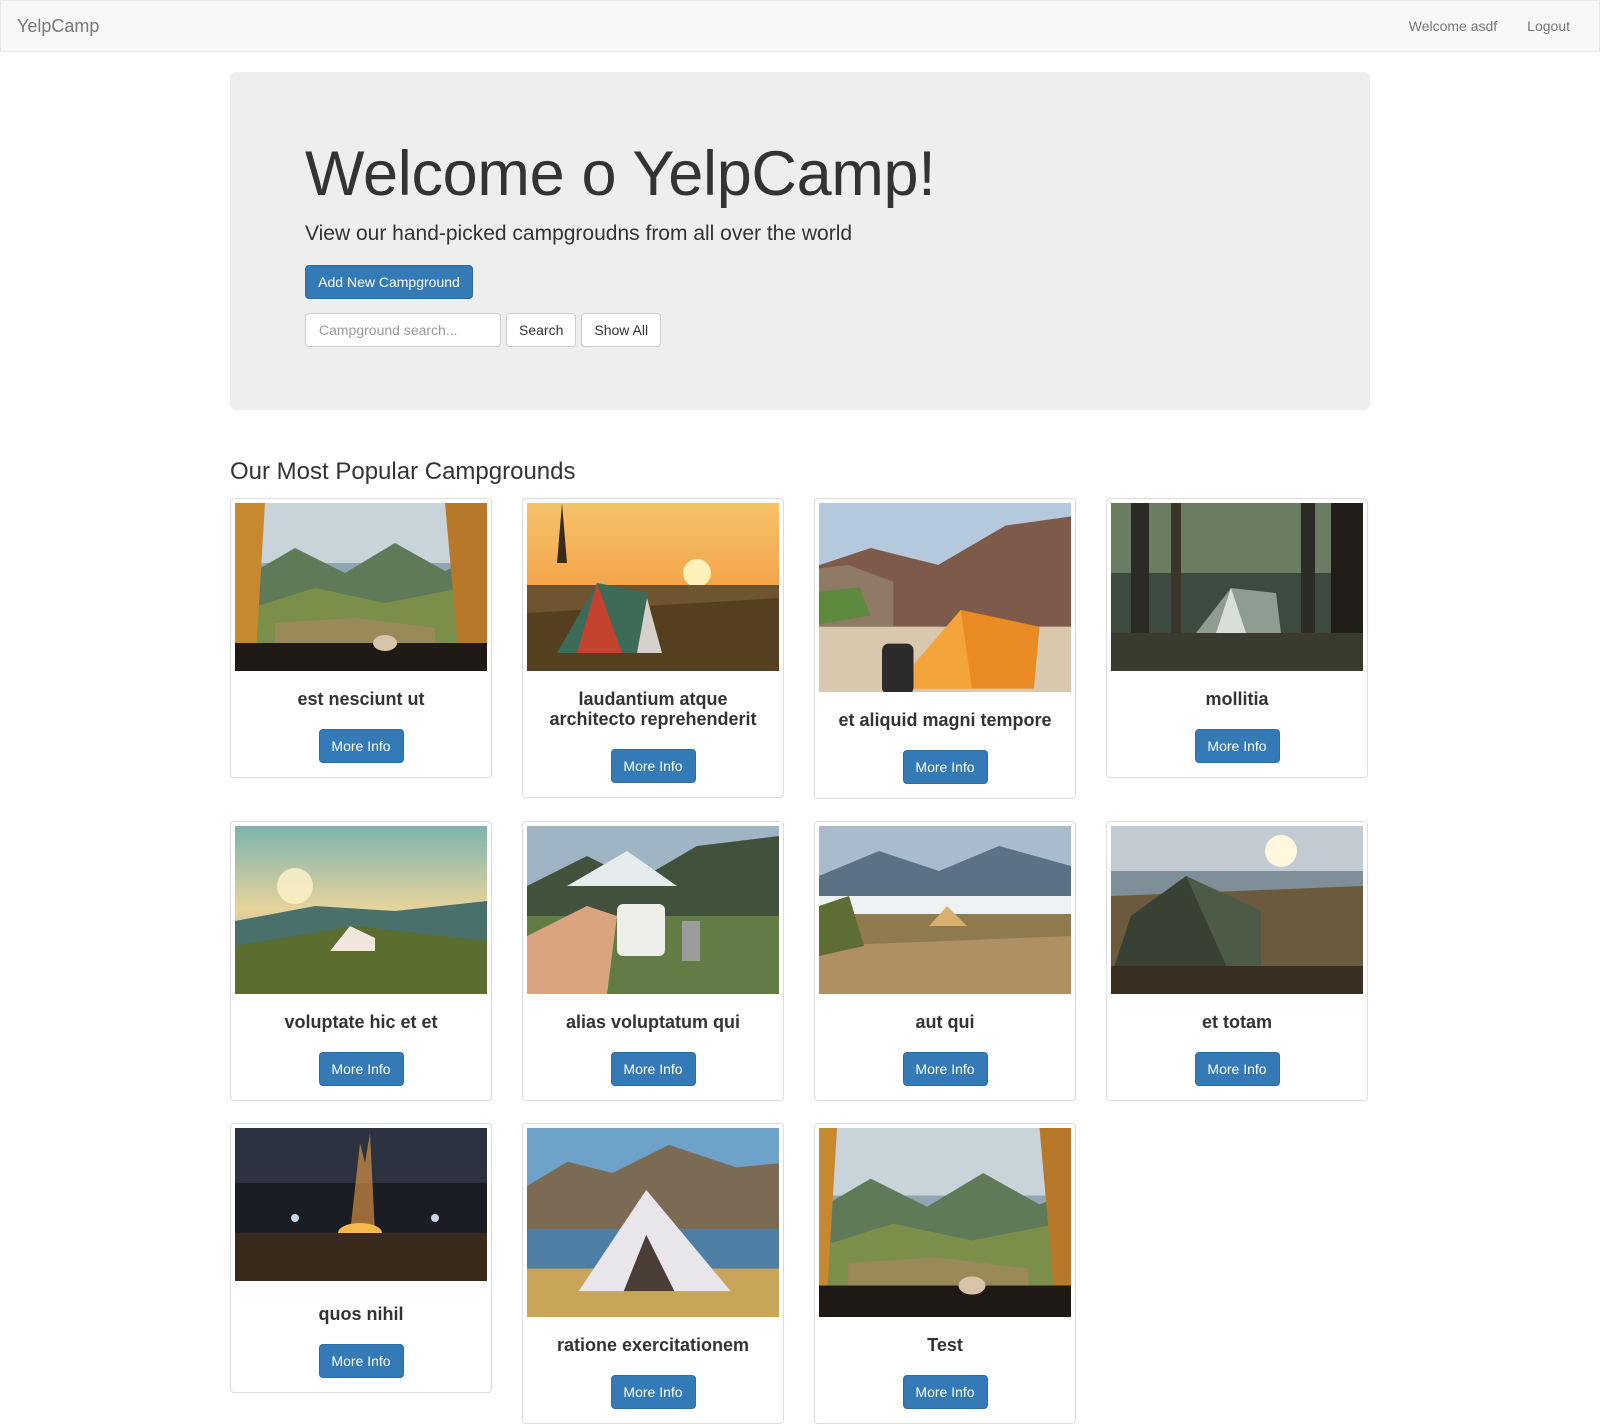 This screenshot has height=1424, width=1600. I want to click on campground-card: mollitia More Info, so click(1237, 638).